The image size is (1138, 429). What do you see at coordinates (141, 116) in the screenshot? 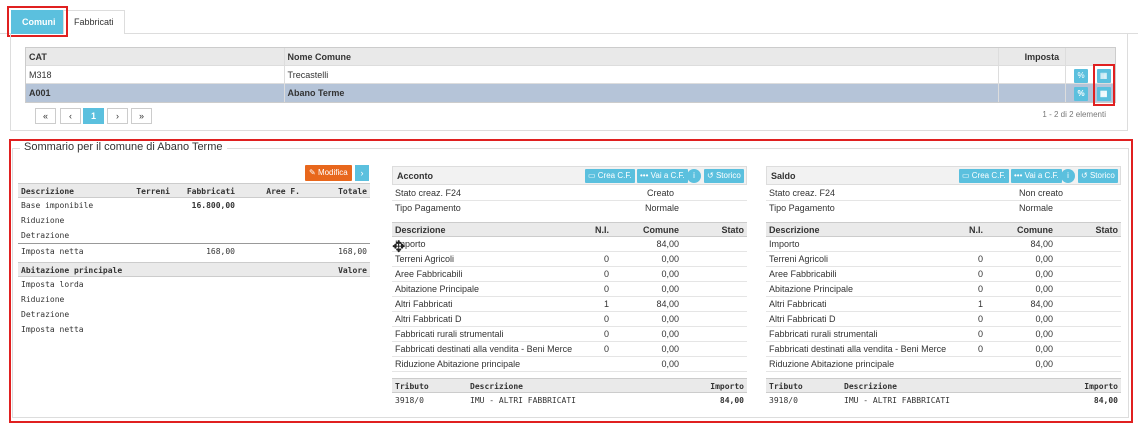
I see `pager-last-button: »` at bounding box center [141, 116].